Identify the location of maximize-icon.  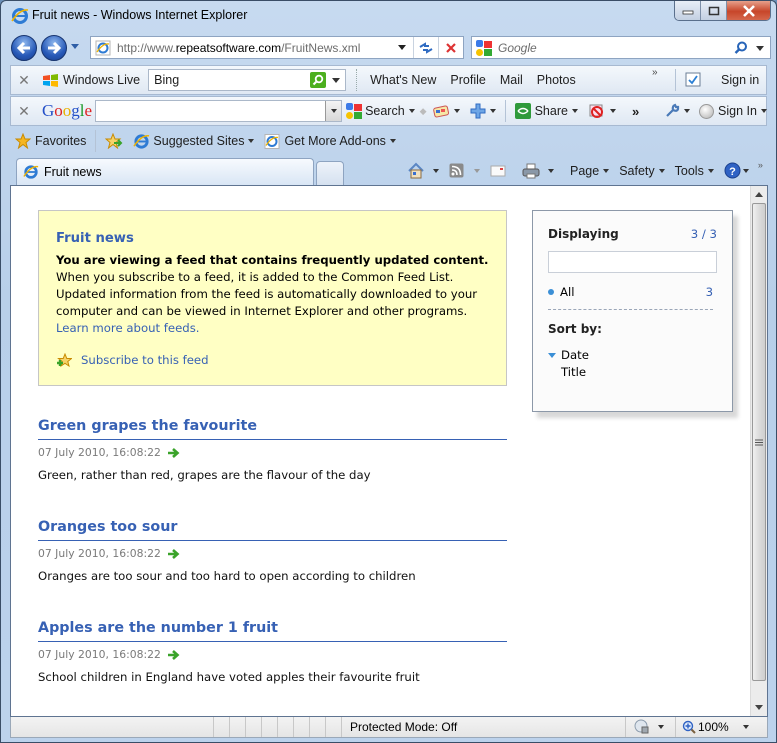
(713, 10).